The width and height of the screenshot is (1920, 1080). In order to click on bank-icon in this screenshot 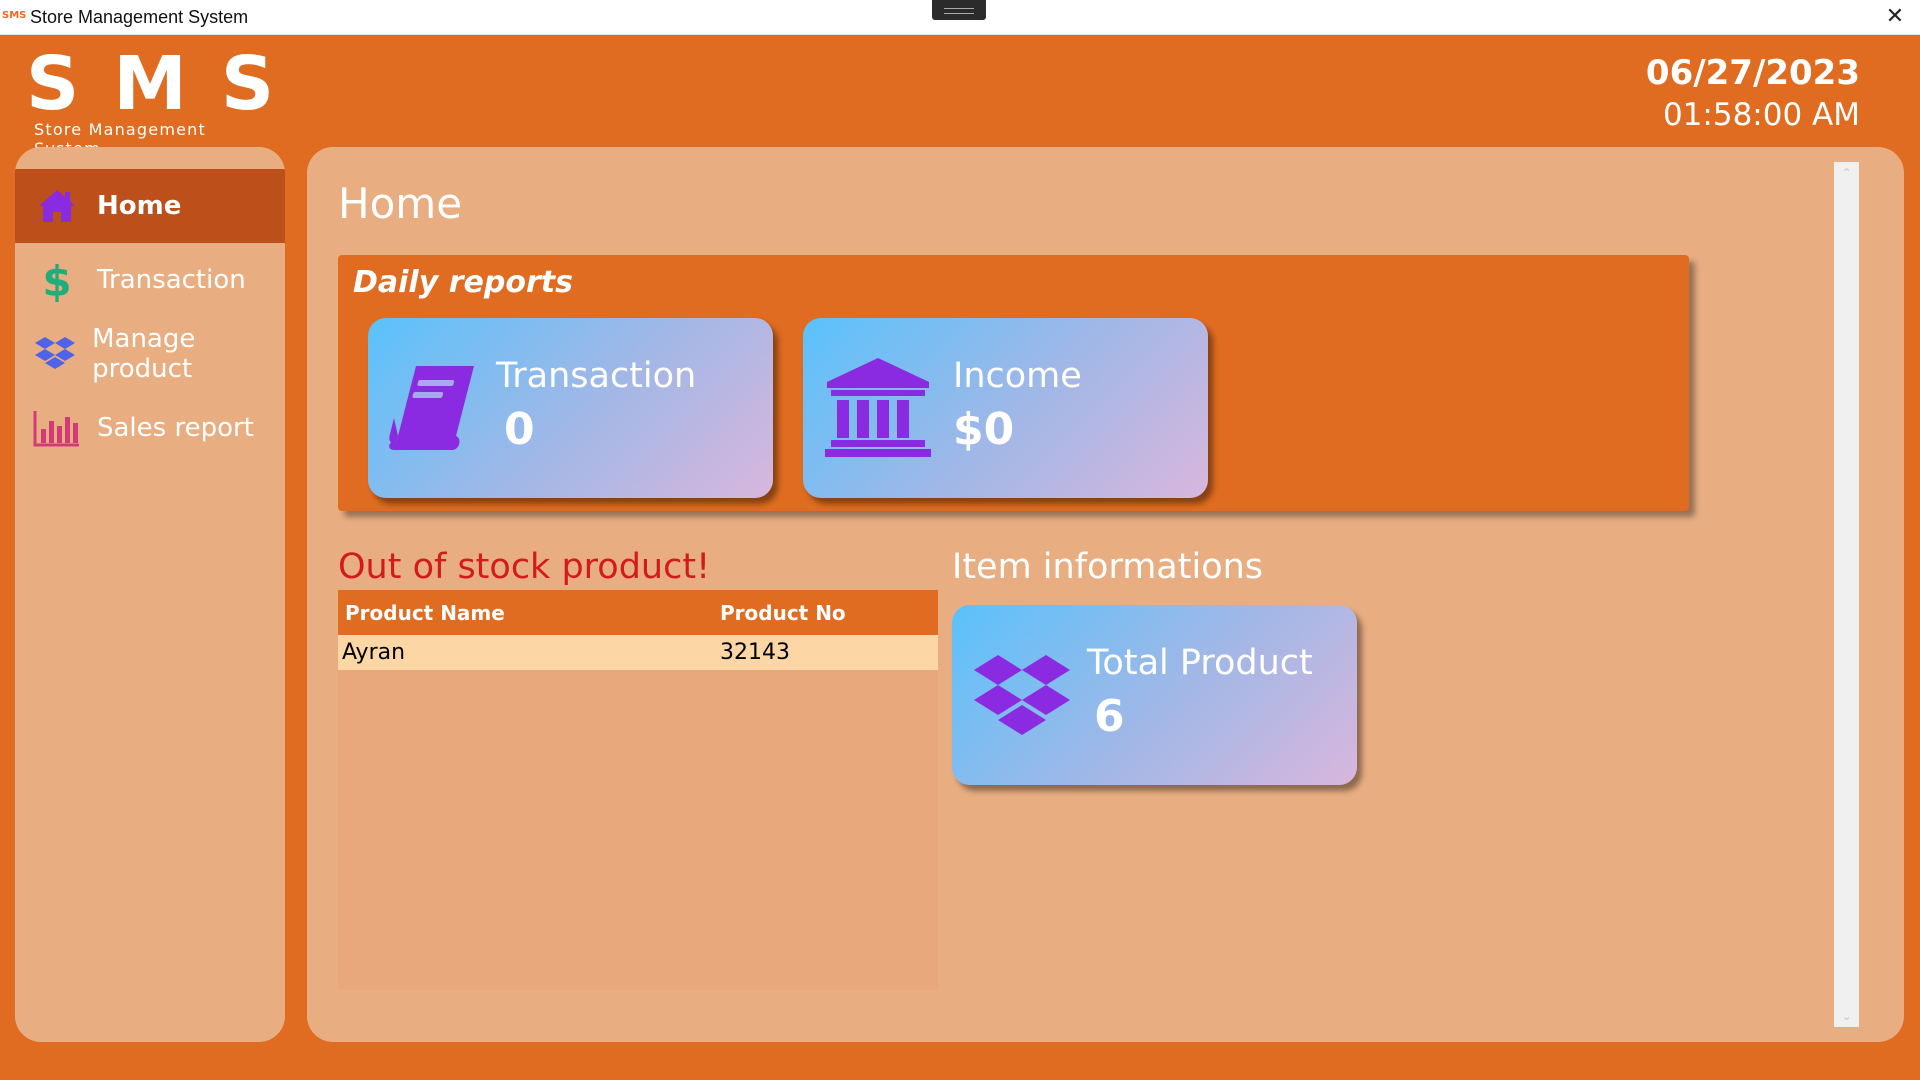, I will do `click(878, 406)`.